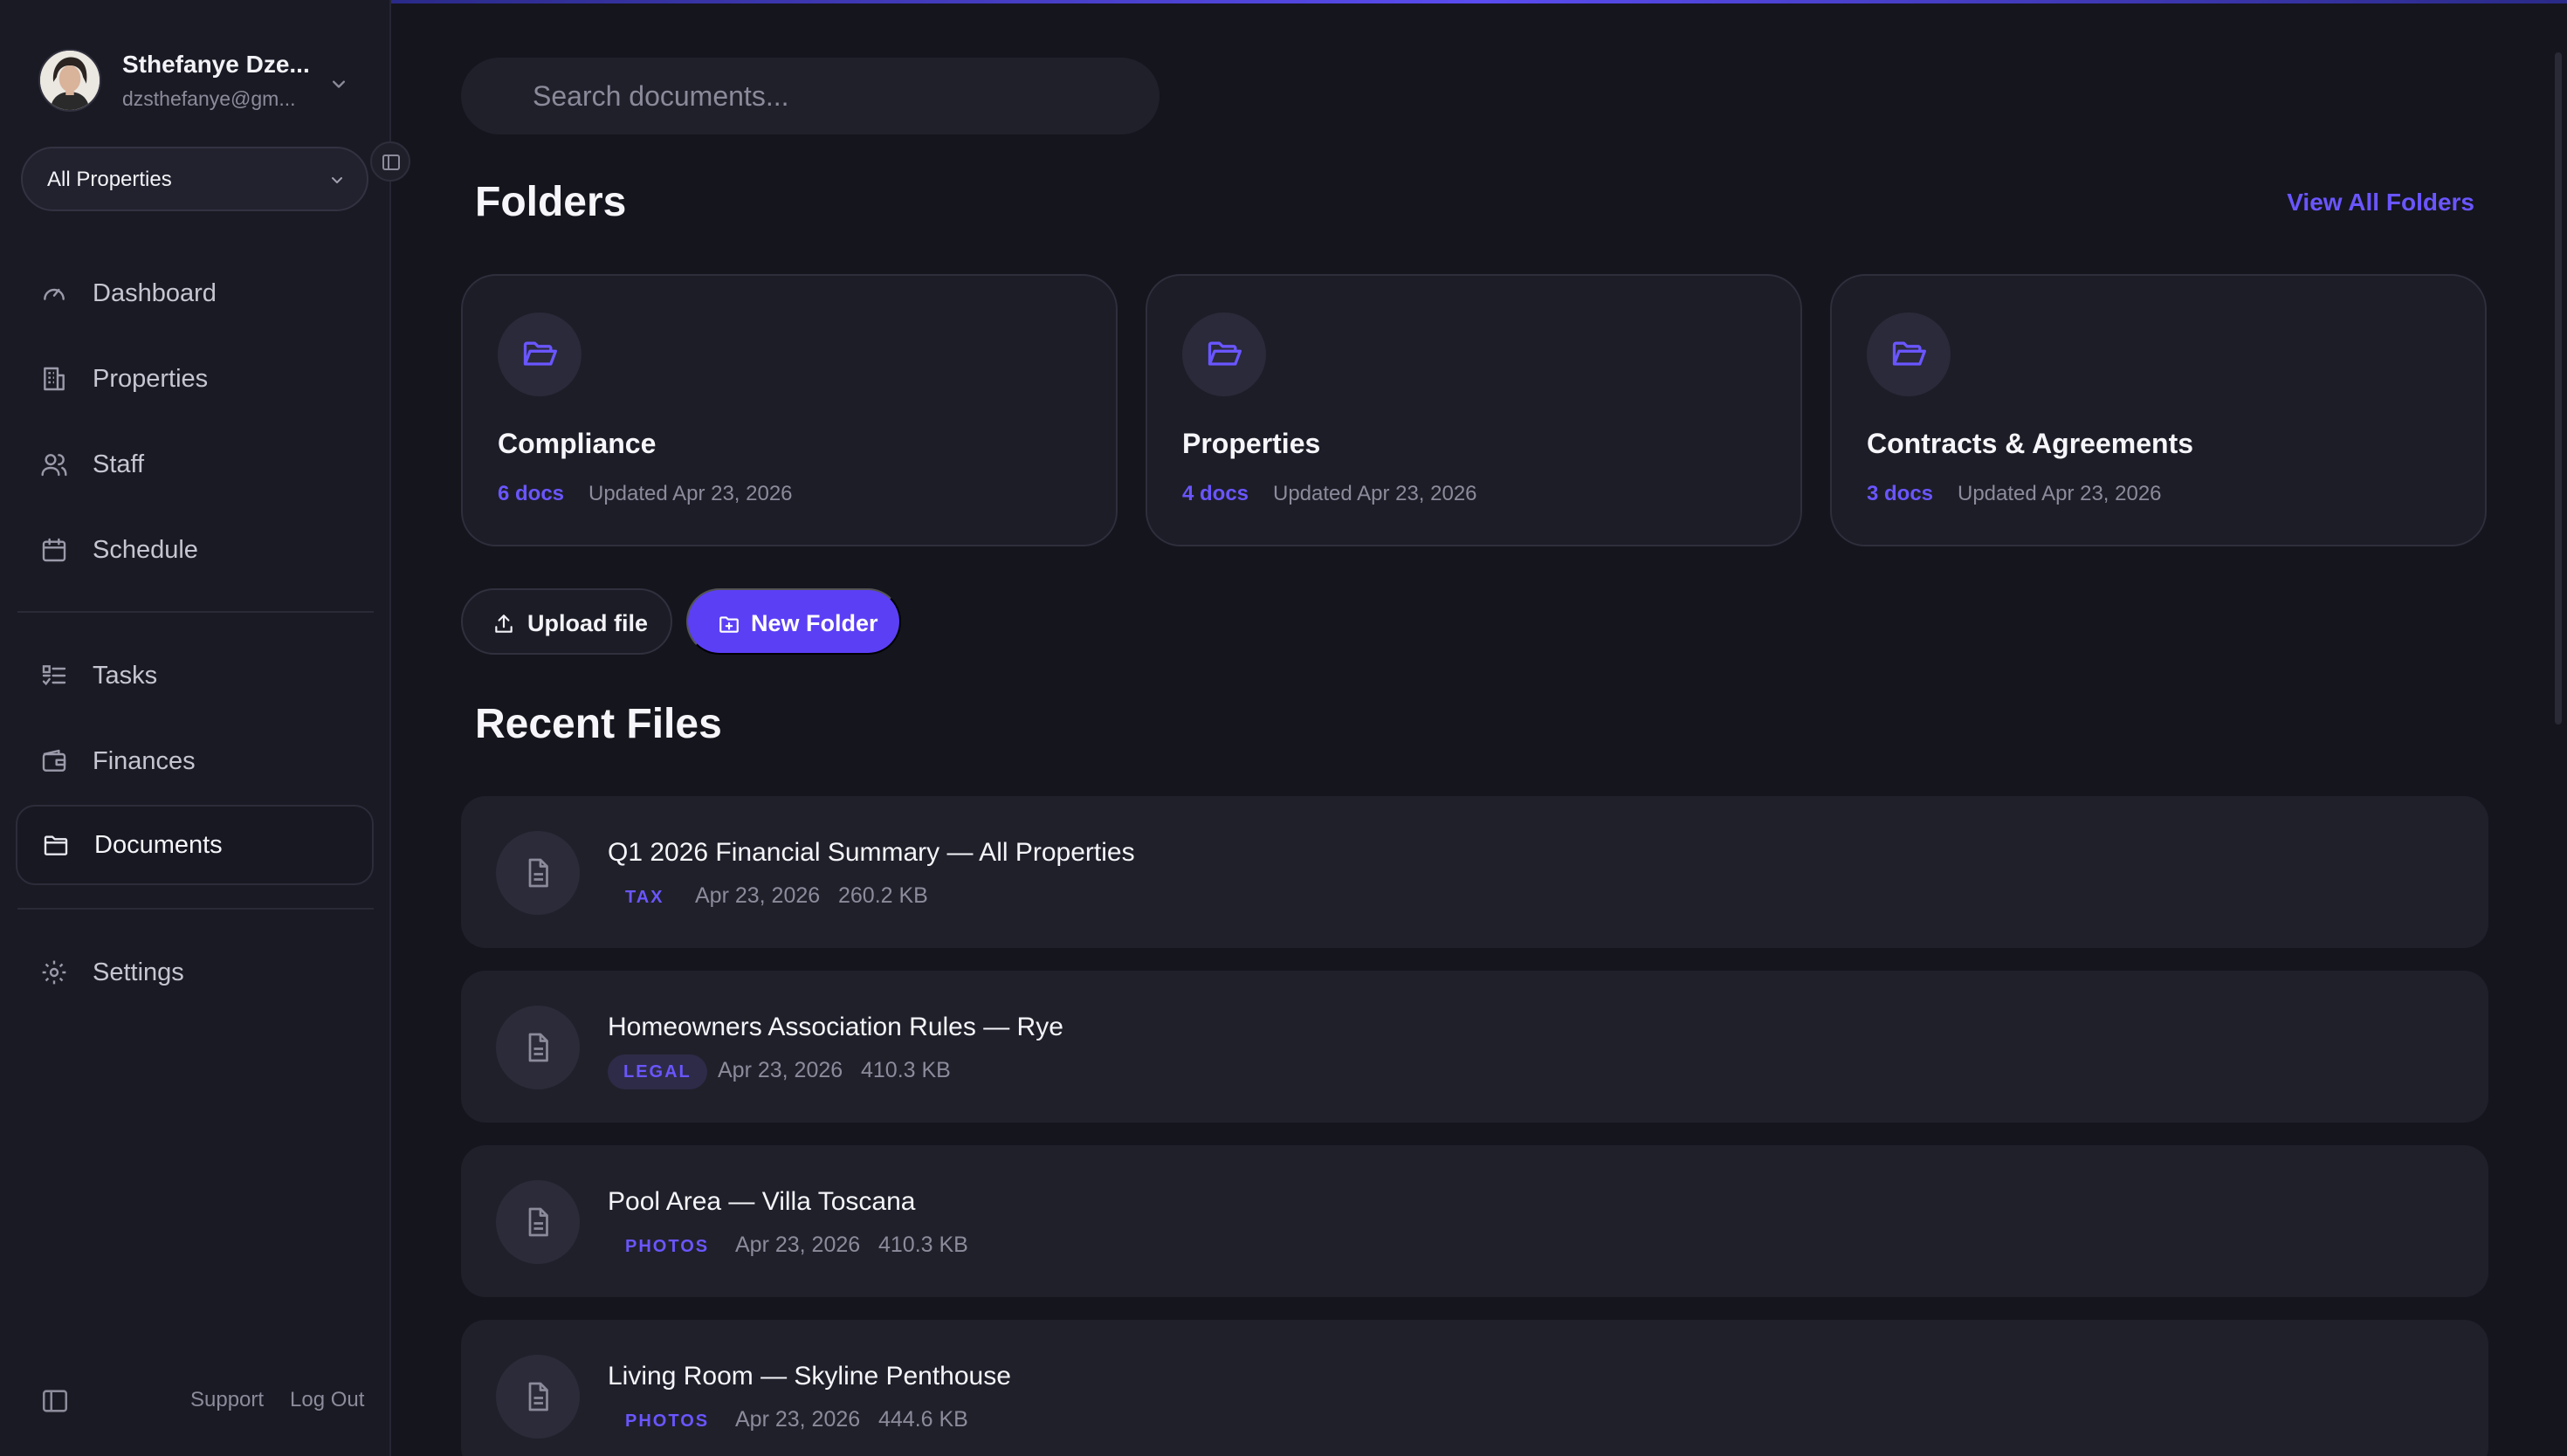 The height and width of the screenshot is (1456, 2567). Describe the element at coordinates (227, 1400) in the screenshot. I see `support-link: Support` at that location.